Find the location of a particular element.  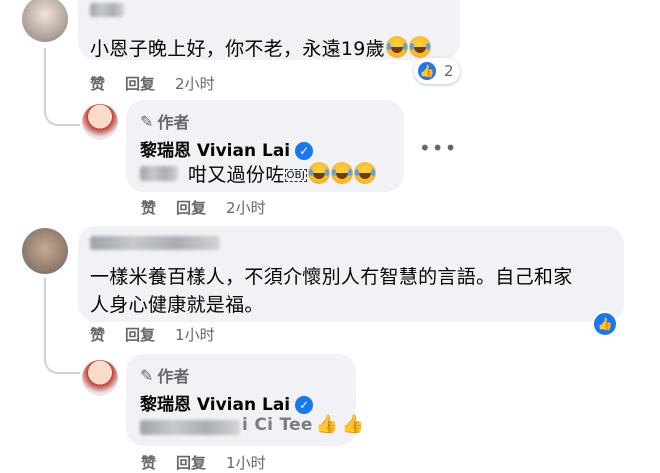

comment-text: i Ci Tee 👍 👍 is located at coordinates (303, 424).